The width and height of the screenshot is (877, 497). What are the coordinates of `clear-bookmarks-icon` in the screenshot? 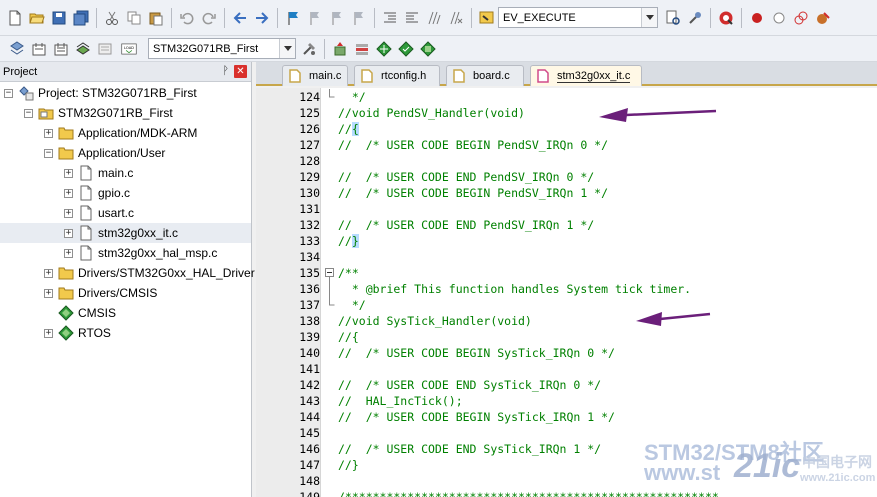 It's located at (359, 18).